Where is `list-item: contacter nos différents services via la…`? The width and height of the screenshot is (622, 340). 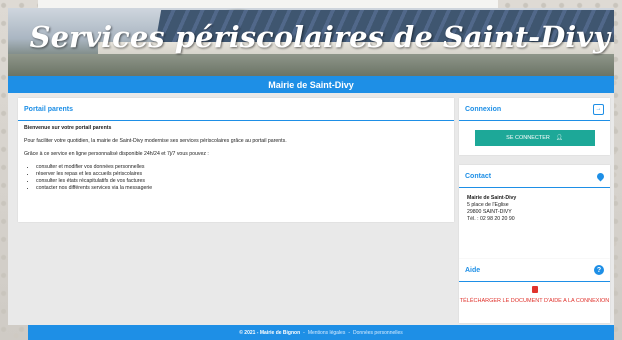
list-item: contacter nos différents services via la… is located at coordinates (242, 188).